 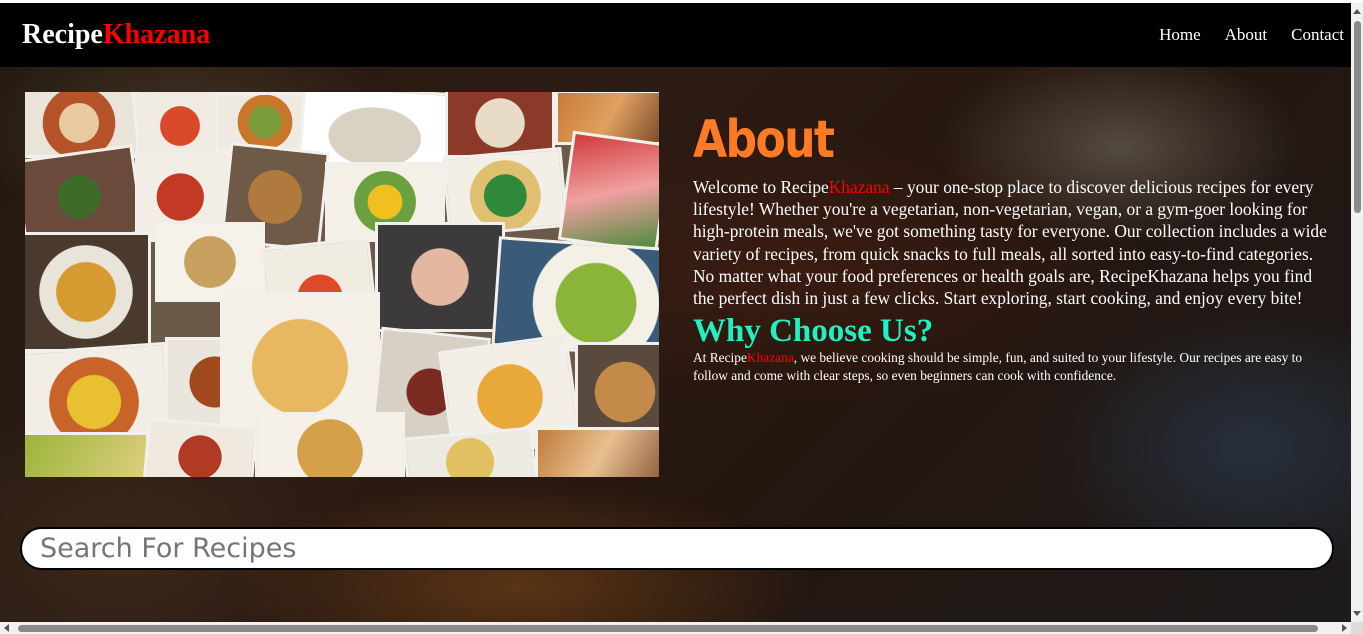 I want to click on horizontal-scroll-thumb, so click(x=668, y=628).